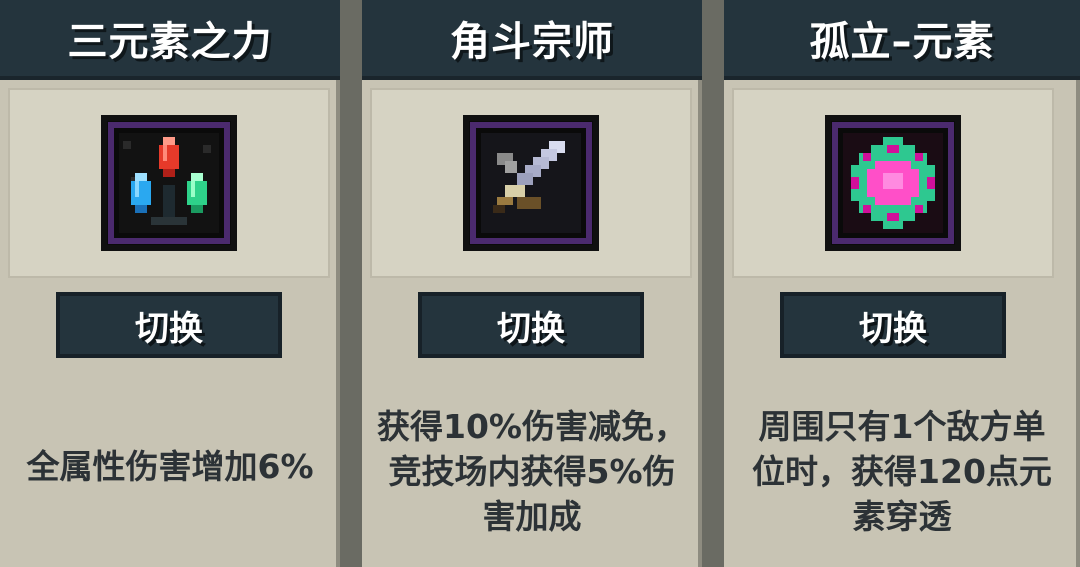 This screenshot has height=567, width=1080. I want to click on card-title: 孤立–元素, so click(902, 42).